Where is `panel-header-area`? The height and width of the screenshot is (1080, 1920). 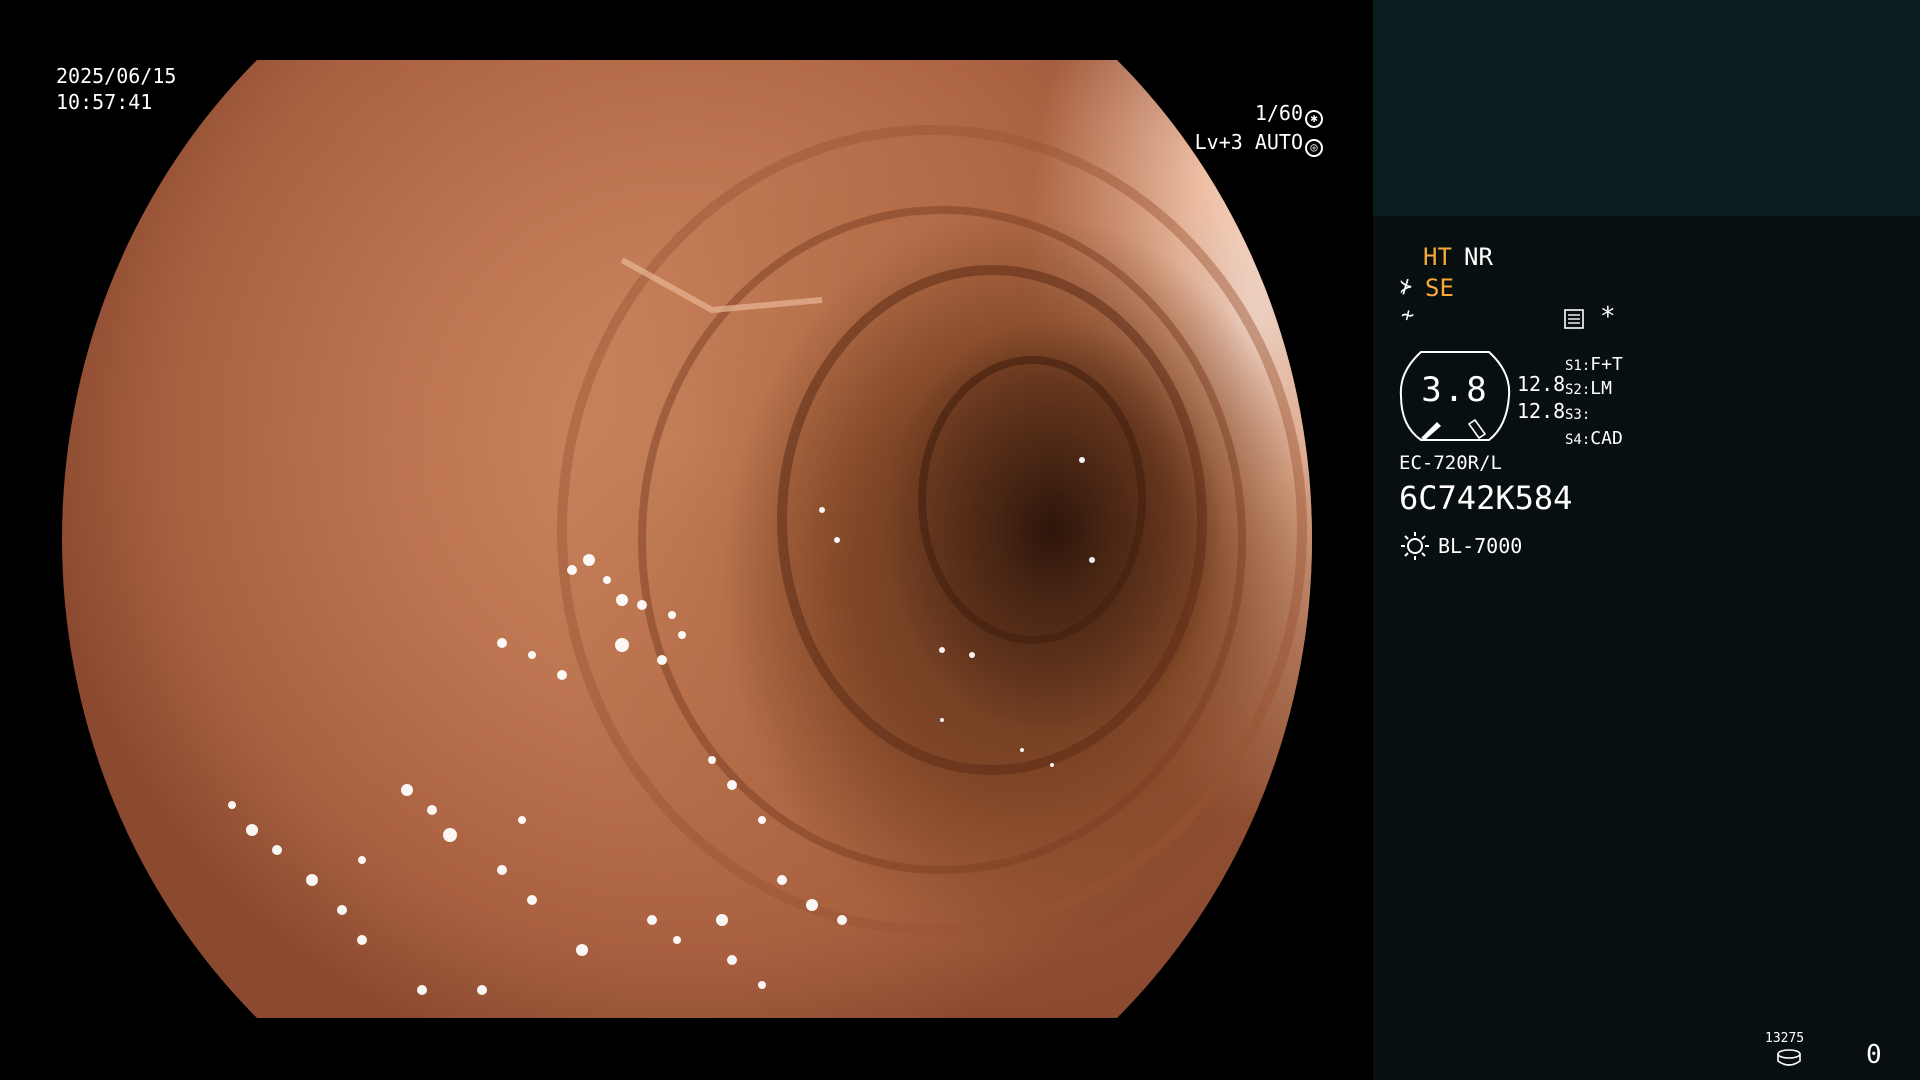
panel-header-area is located at coordinates (1646, 108).